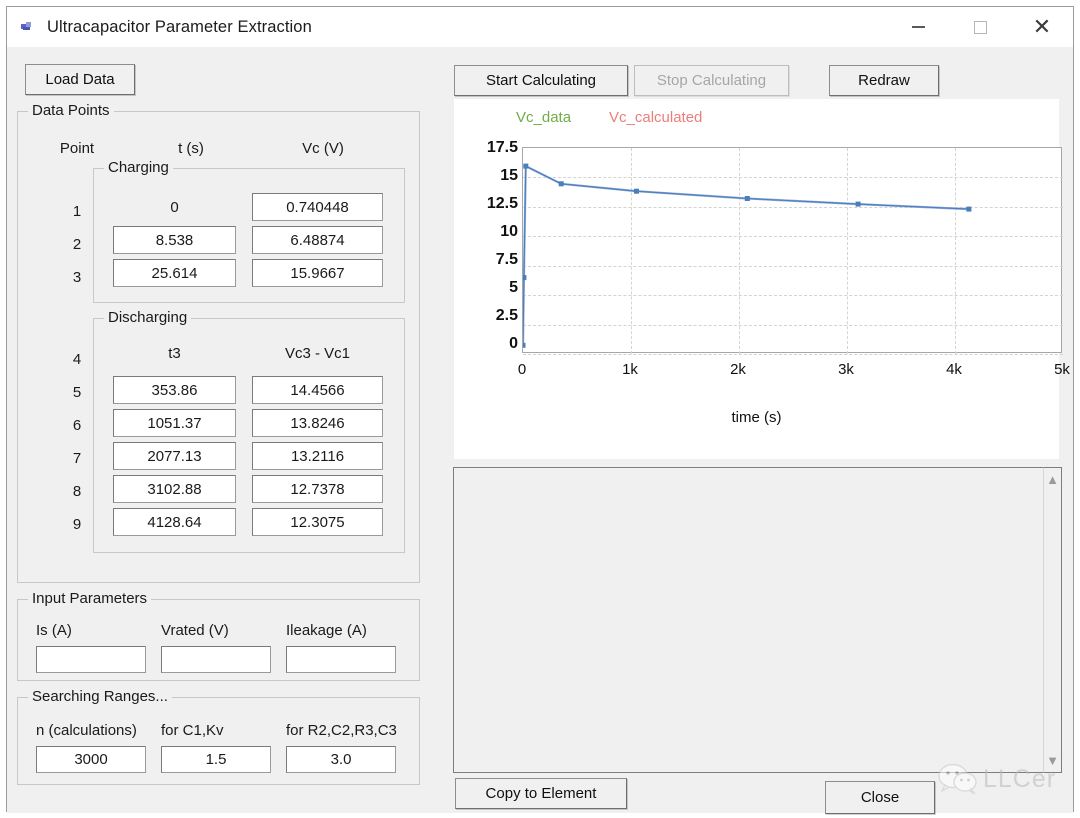 The width and height of the screenshot is (1080, 818). I want to click on point-number: 6, so click(77, 425).